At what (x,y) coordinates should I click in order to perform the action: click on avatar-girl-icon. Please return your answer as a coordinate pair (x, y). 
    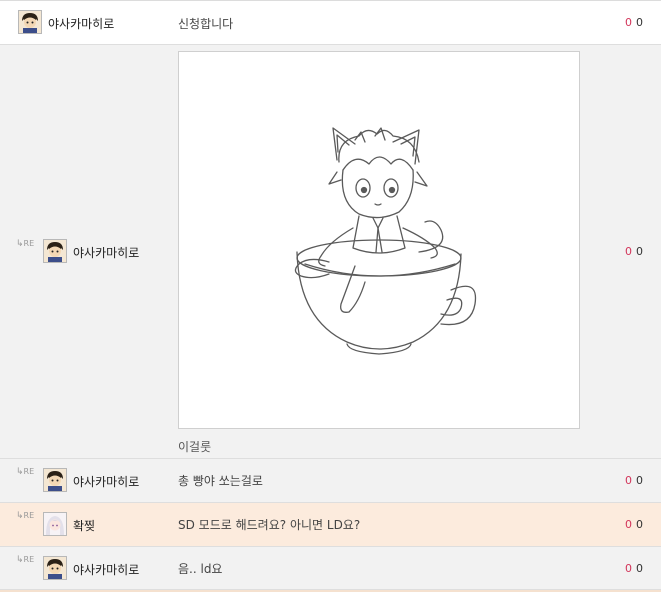
    Looking at the image, I should click on (55, 524).